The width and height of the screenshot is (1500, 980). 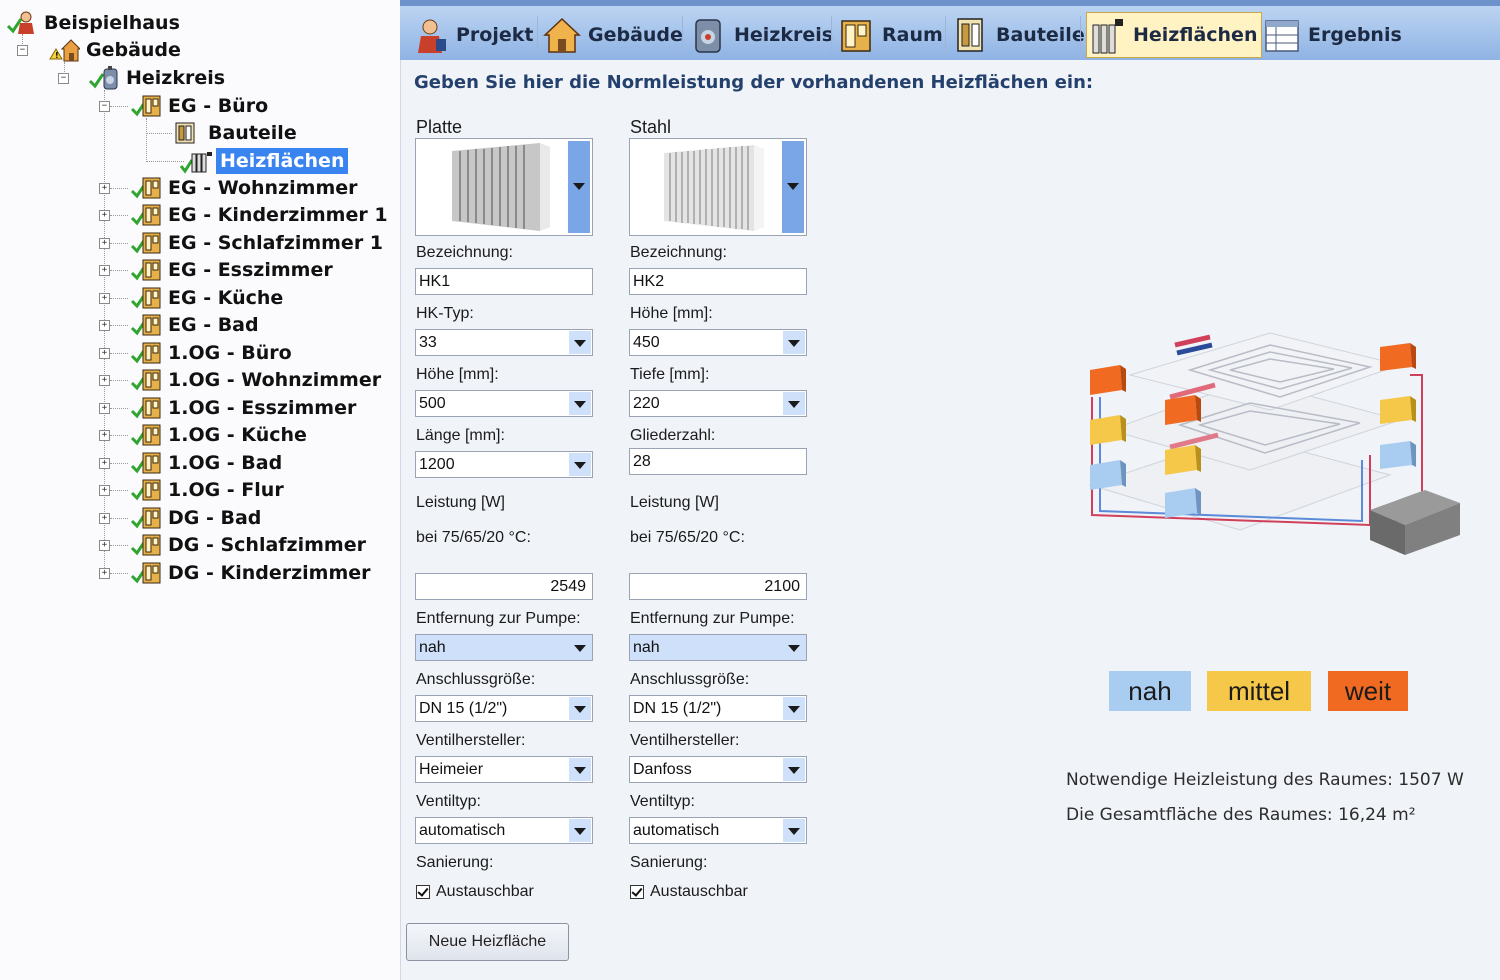 What do you see at coordinates (158, 78) in the screenshot?
I see `tree-circuit: Heizkreis` at bounding box center [158, 78].